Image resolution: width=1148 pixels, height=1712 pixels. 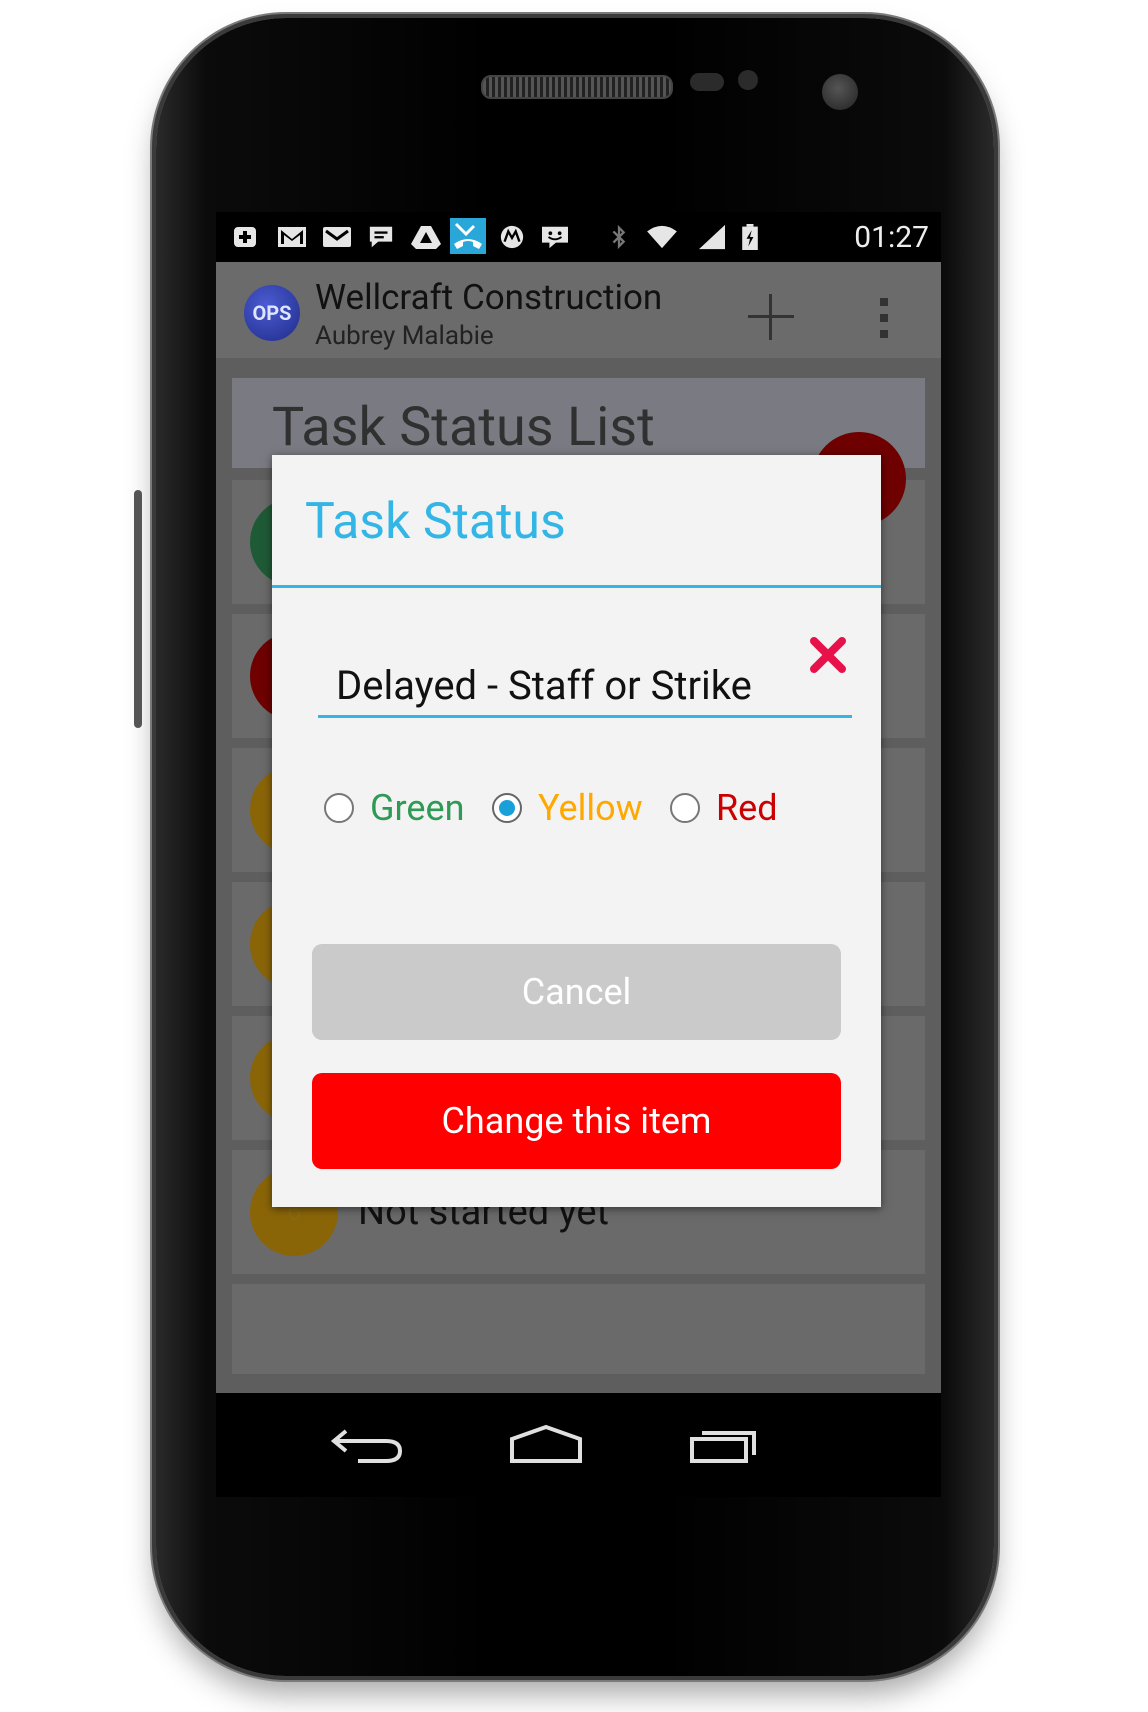 What do you see at coordinates (578, 1329) in the screenshot?
I see `list-item` at bounding box center [578, 1329].